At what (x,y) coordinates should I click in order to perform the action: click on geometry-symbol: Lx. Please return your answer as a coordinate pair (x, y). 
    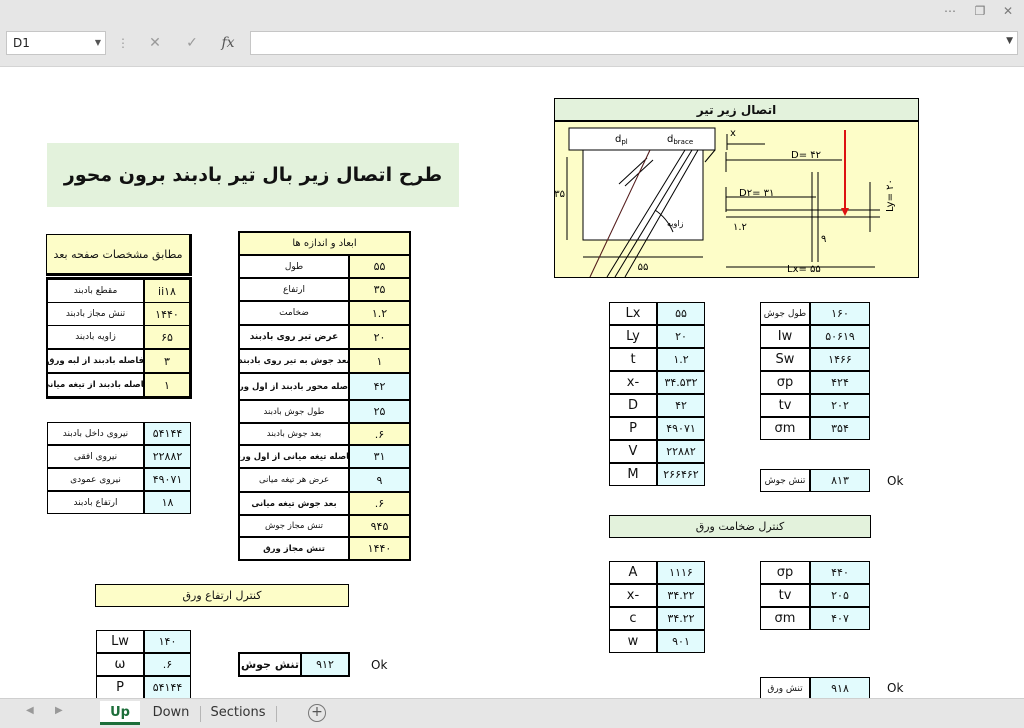
    Looking at the image, I should click on (633, 313).